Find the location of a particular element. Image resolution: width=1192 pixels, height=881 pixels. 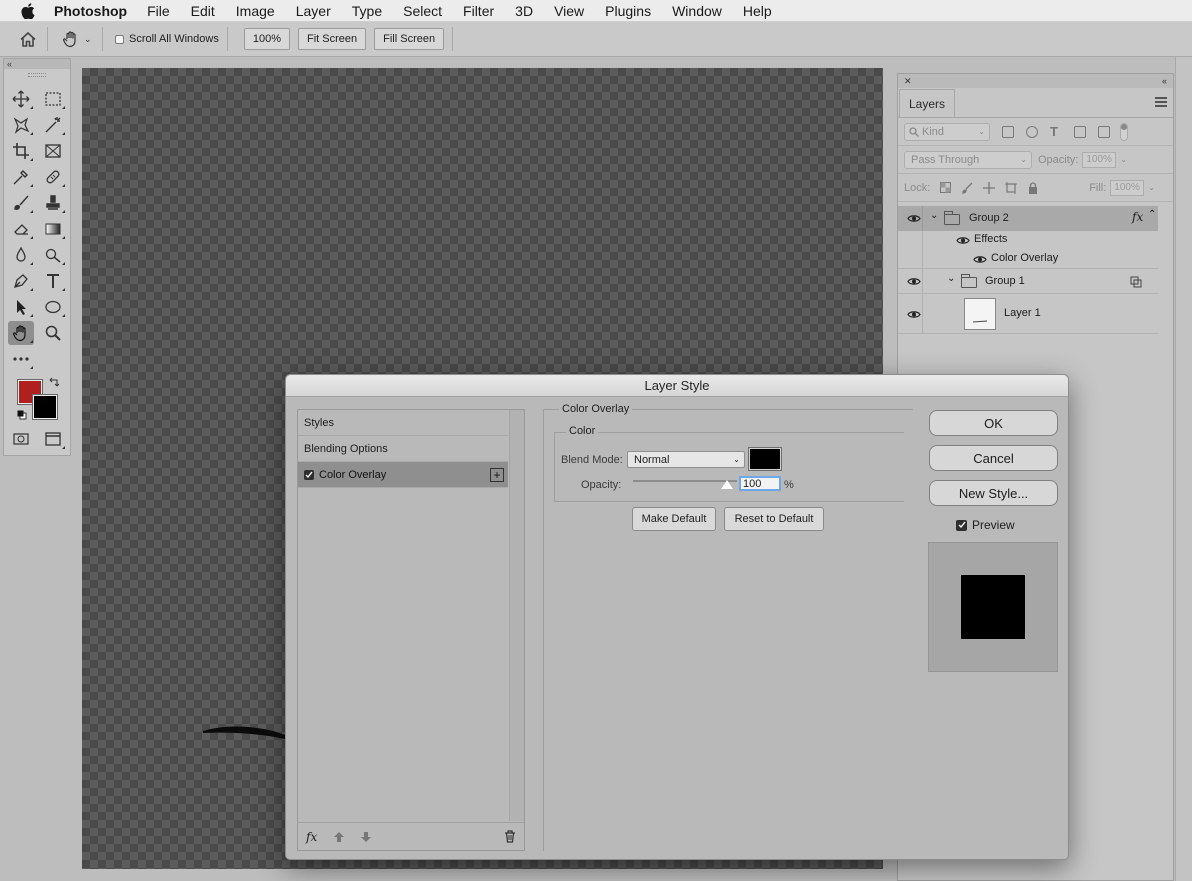

pen-tool-icon is located at coordinates (21, 281).